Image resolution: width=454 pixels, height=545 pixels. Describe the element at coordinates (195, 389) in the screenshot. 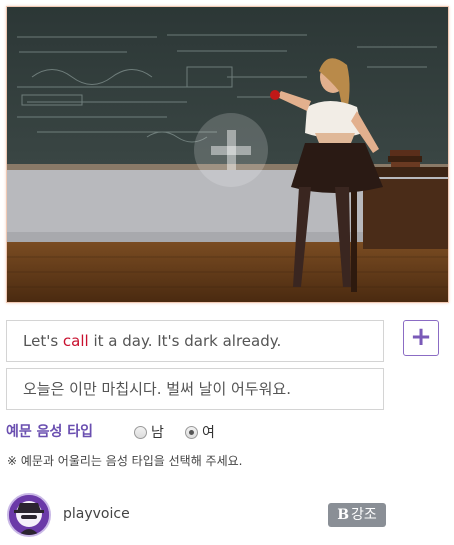

I see `sentence-korean: 오늘은 이만 마칩시다. 벌써 날이 어두워요.` at that location.